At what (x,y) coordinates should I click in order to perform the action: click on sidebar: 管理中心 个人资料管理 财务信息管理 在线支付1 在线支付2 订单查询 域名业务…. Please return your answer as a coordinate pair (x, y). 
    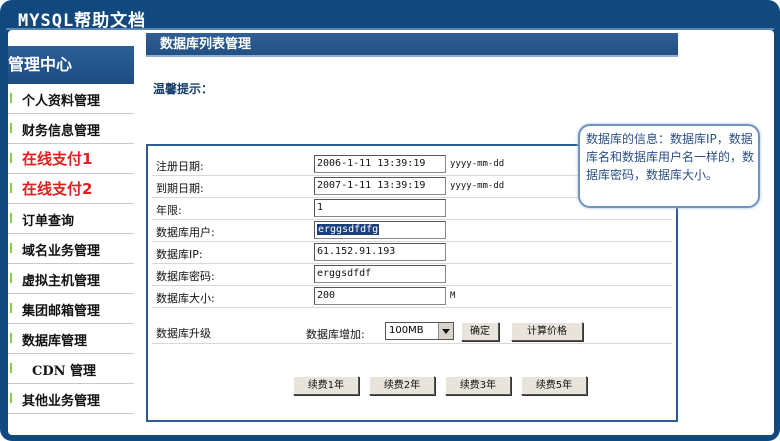
    Looking at the image, I should click on (71, 236).